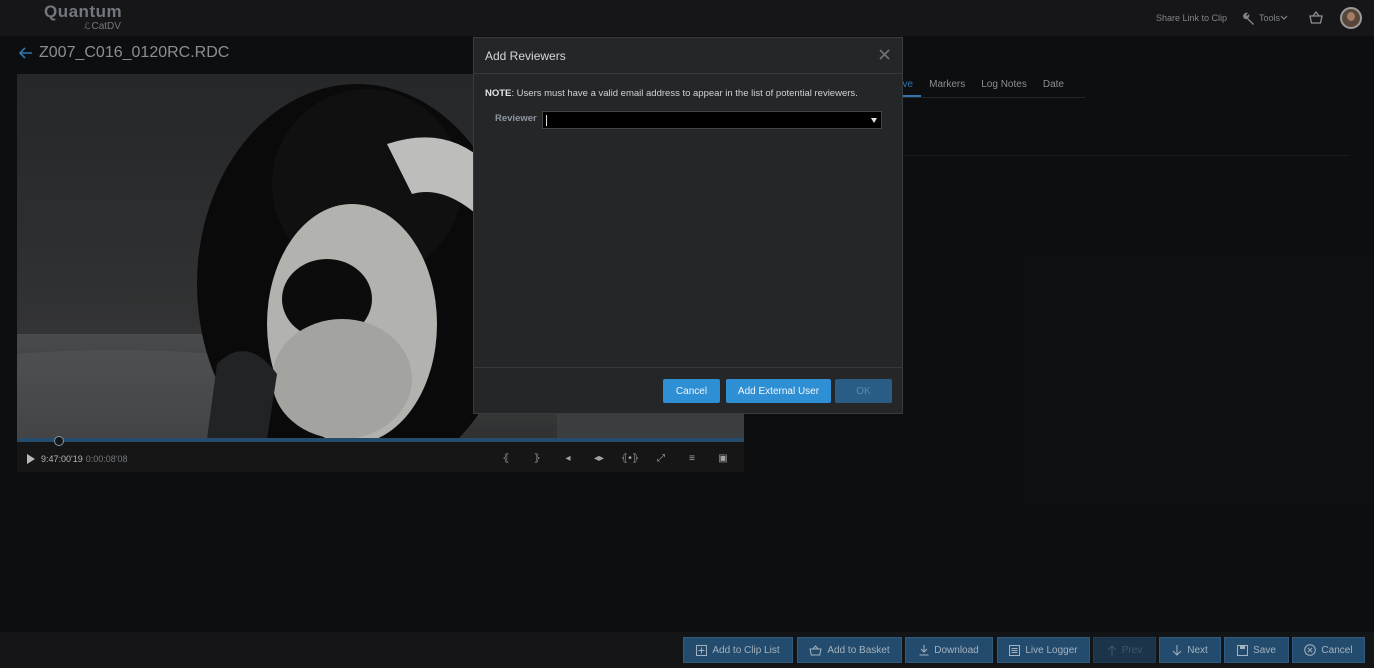  What do you see at coordinates (525, 56) in the screenshot?
I see `dialog-title: Add Reviewers` at bounding box center [525, 56].